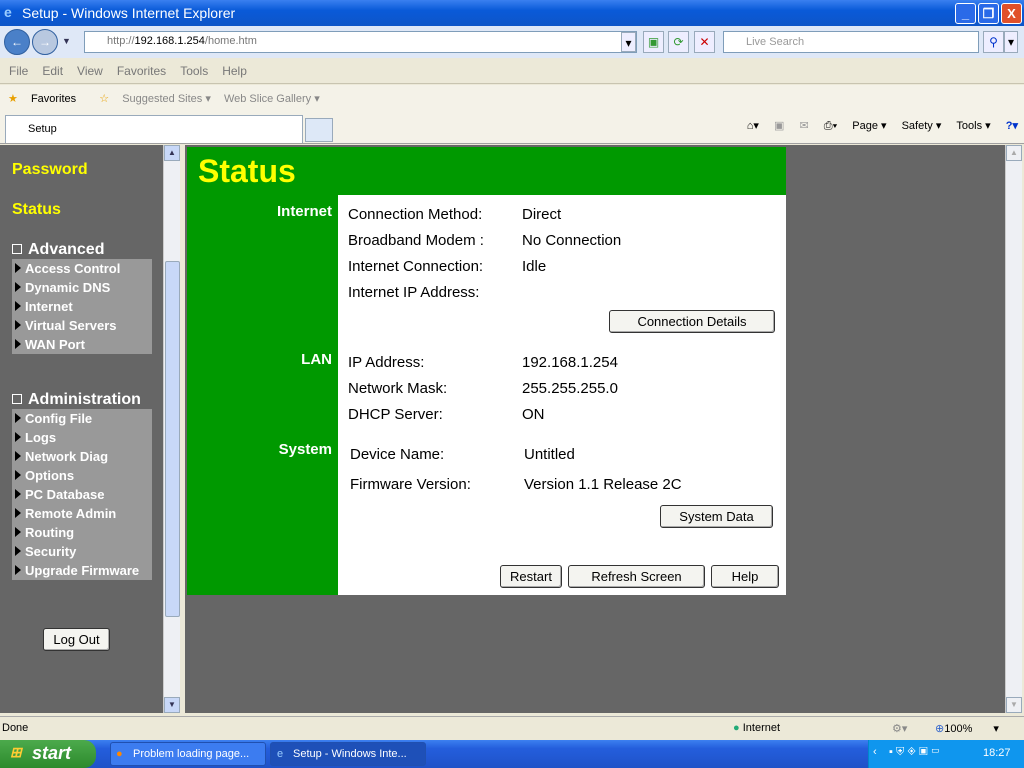 Image resolution: width=1024 pixels, height=768 pixels. I want to click on search-icon: ⚲, so click(993, 42).